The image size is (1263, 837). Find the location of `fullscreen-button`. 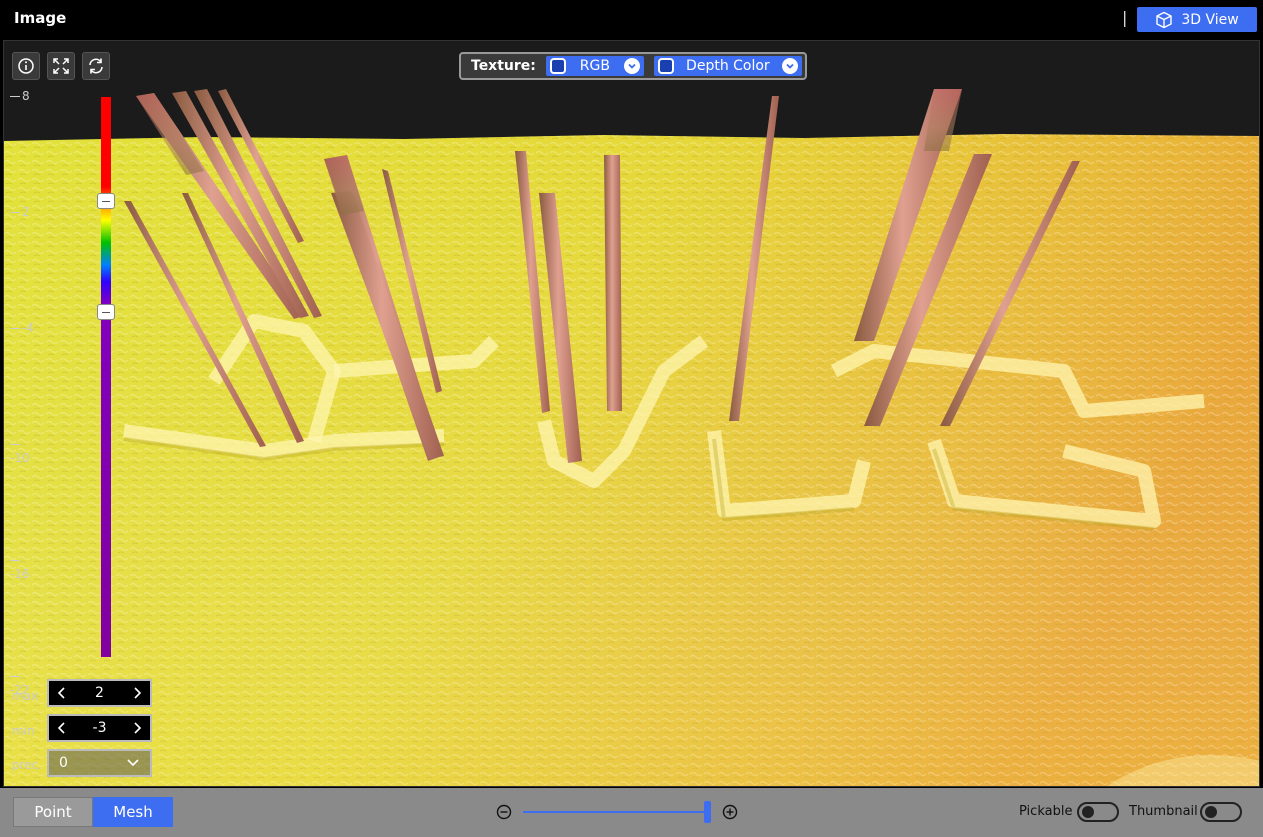

fullscreen-button is located at coordinates (61, 66).